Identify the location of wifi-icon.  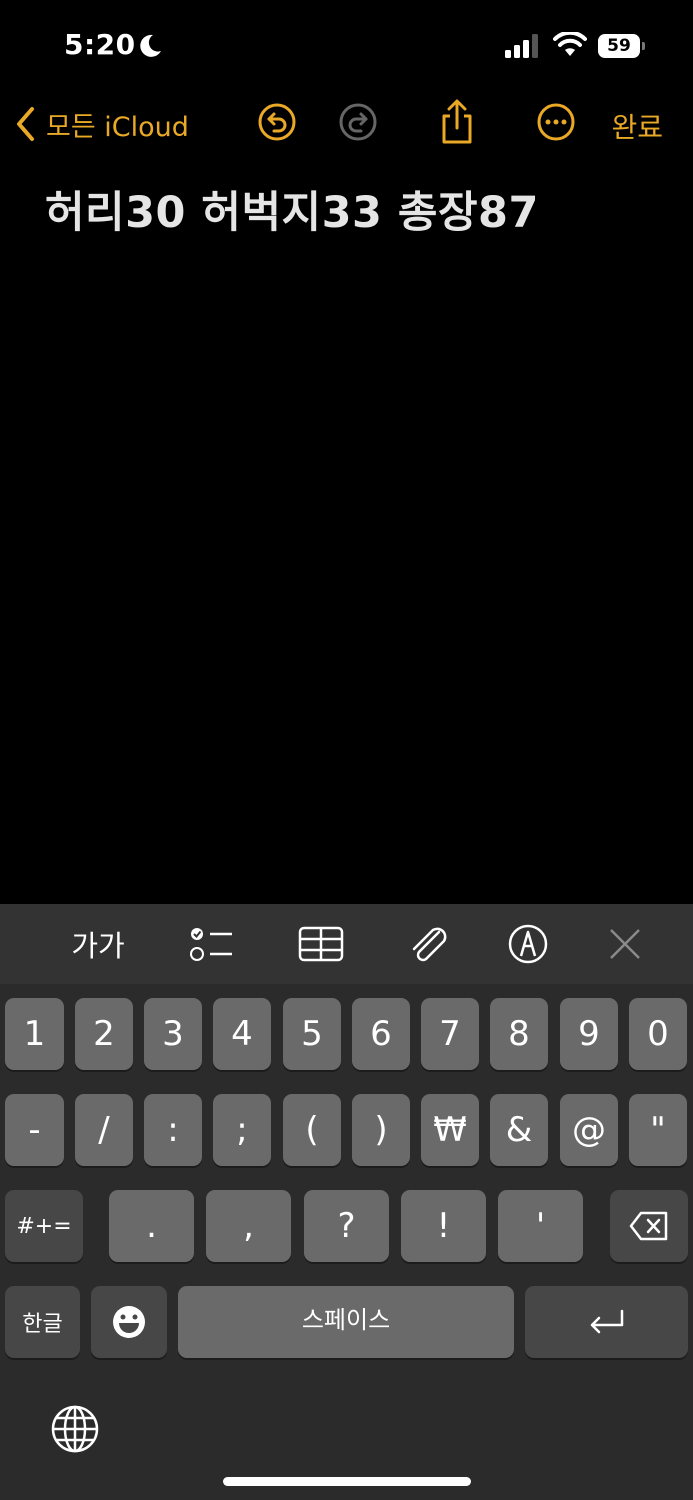
(570, 44).